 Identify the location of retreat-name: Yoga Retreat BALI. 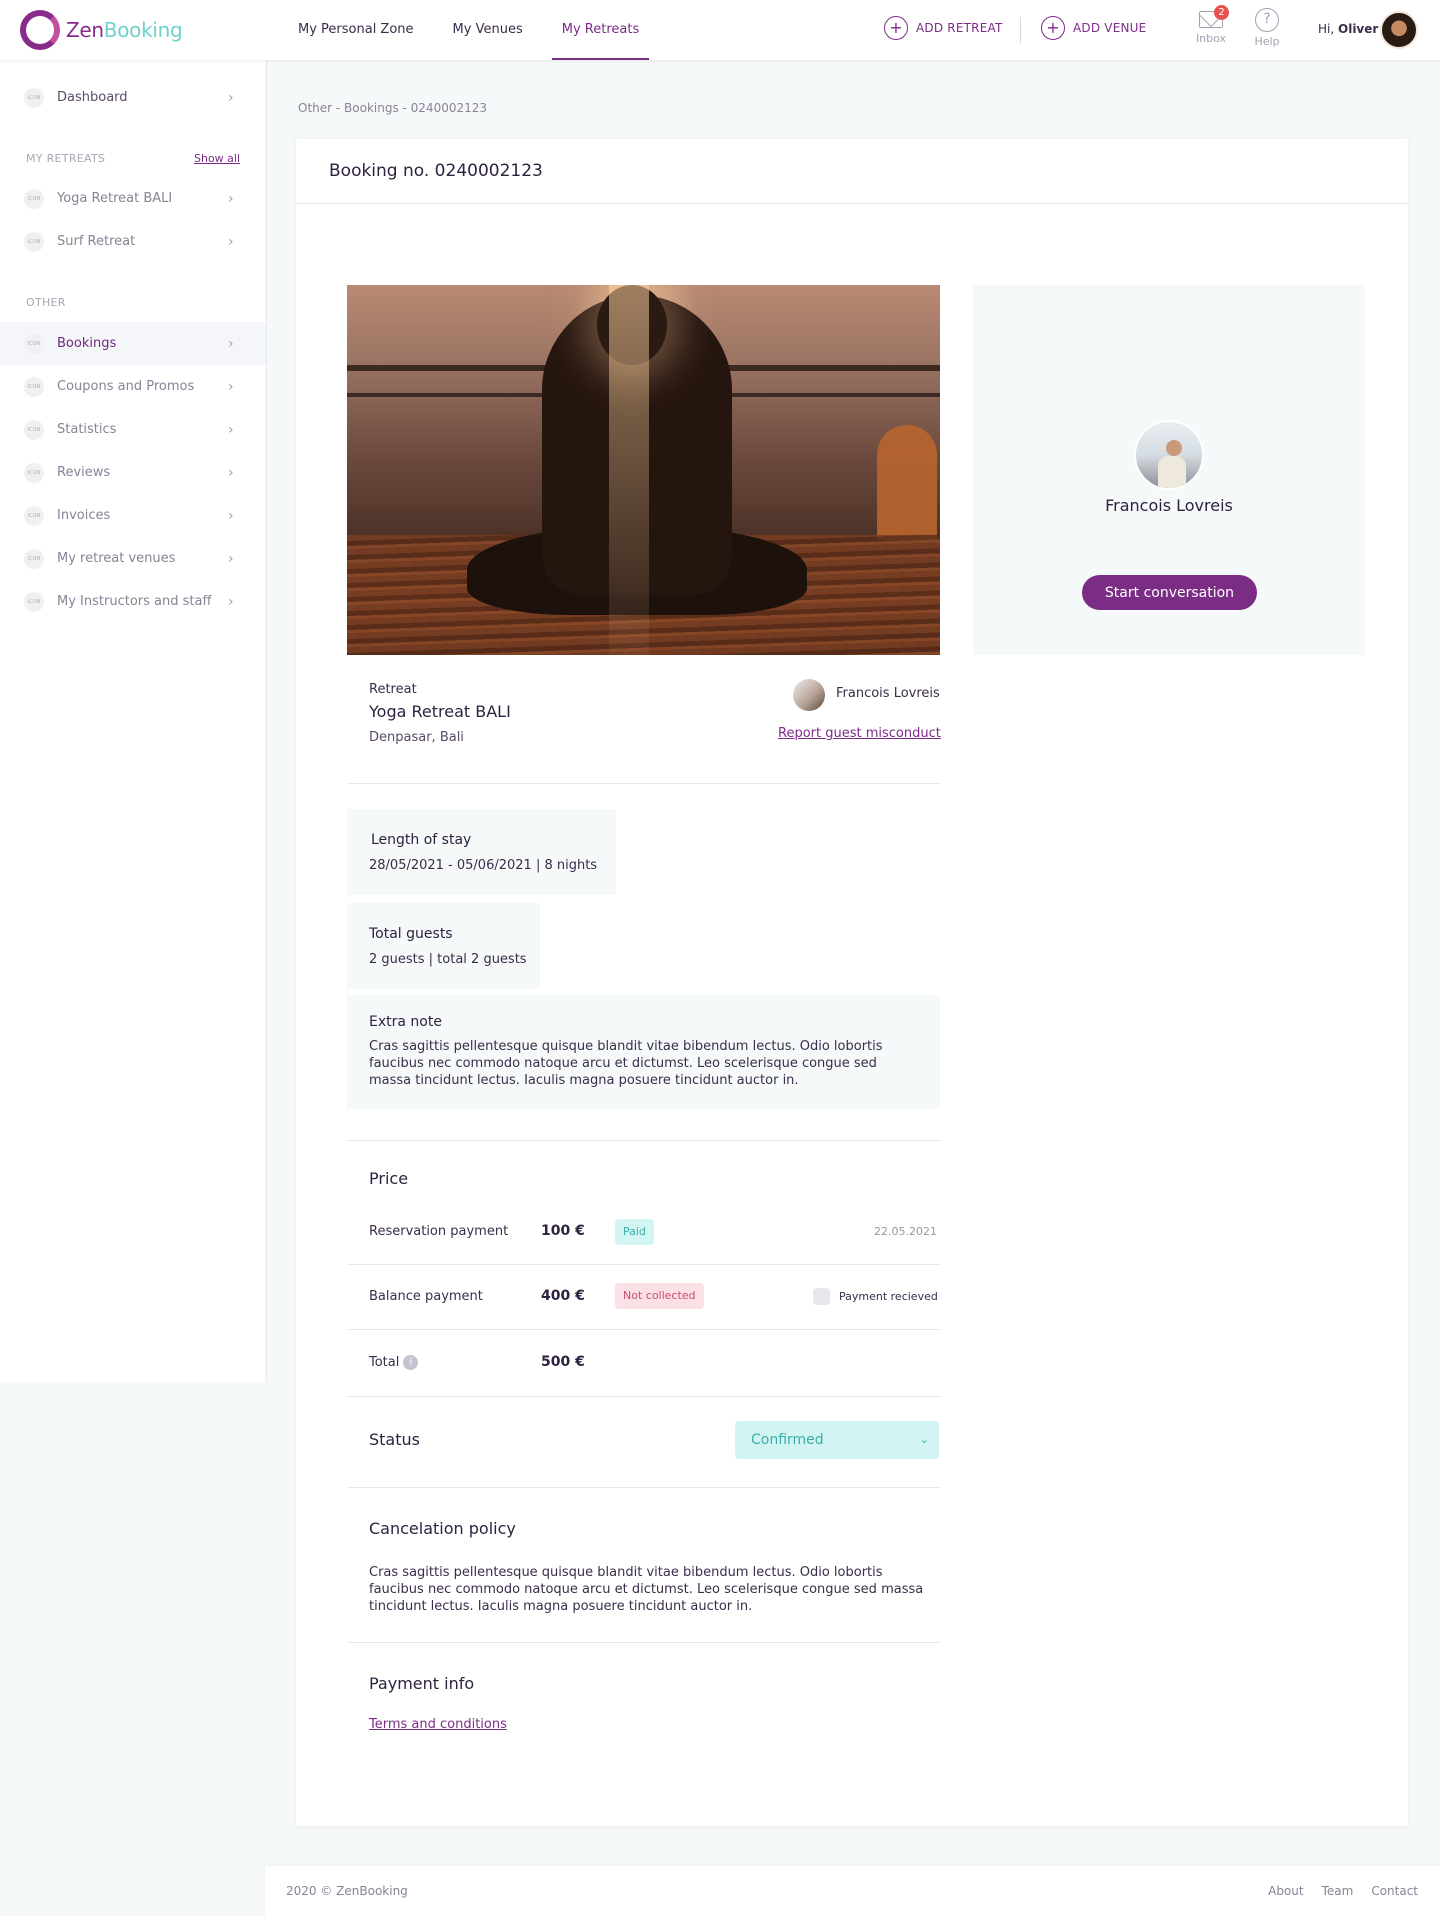
(440, 711).